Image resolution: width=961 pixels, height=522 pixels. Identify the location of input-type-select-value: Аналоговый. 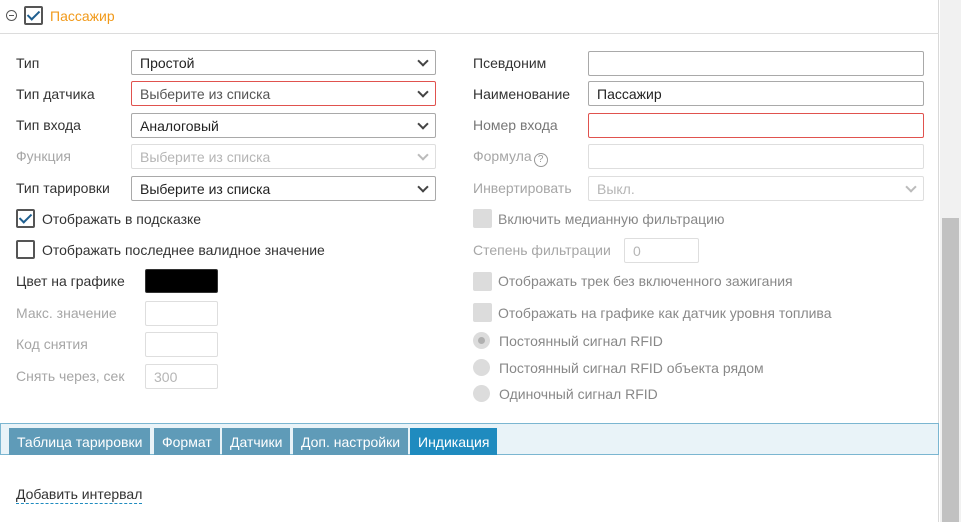
(179, 126).